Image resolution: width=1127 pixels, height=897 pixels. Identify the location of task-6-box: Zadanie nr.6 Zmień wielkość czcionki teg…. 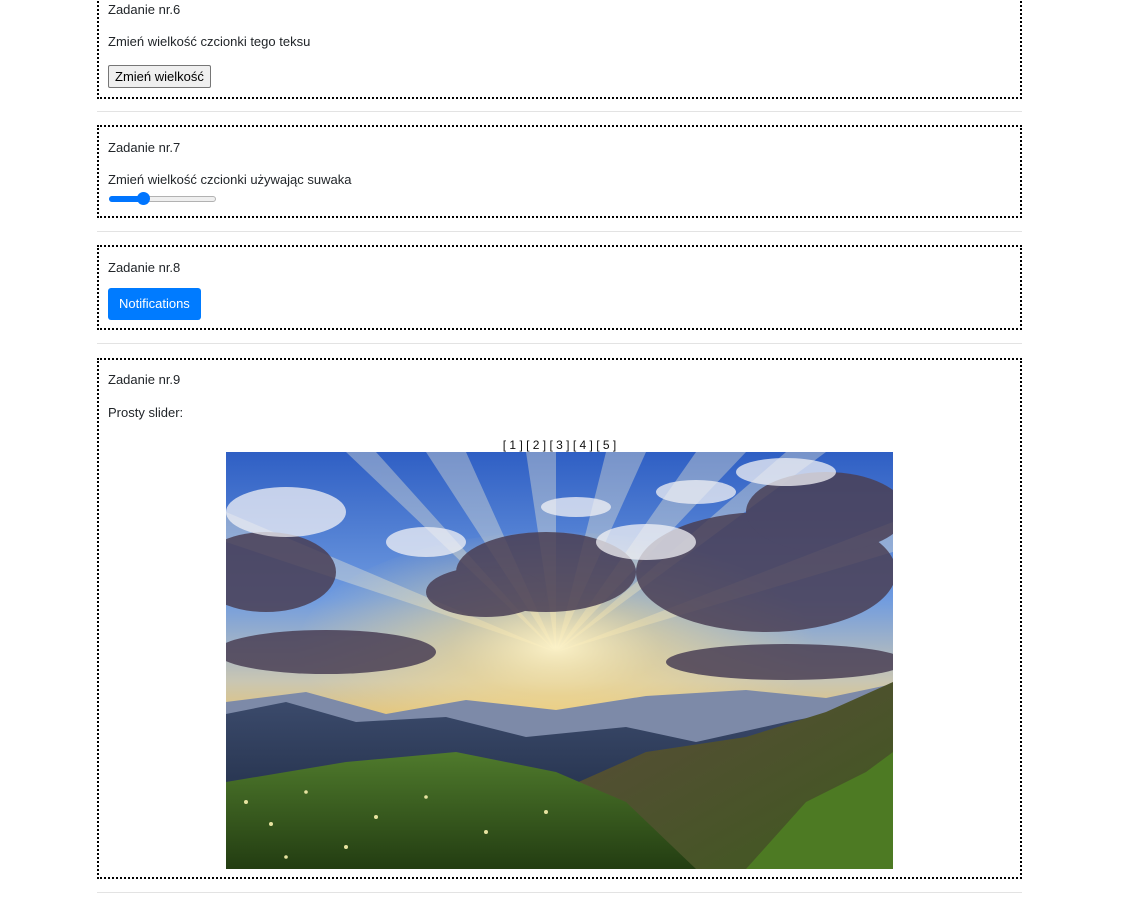
(559, 49).